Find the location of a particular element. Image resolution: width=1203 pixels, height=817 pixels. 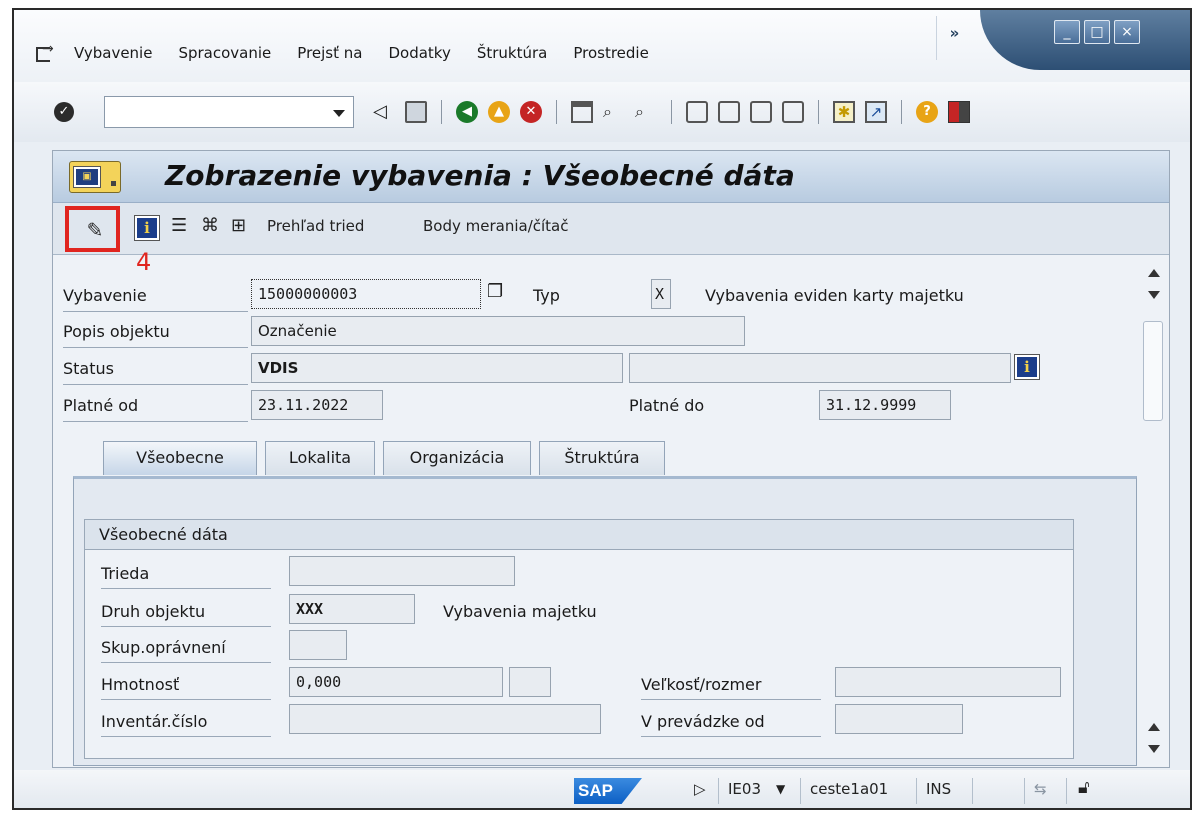

status-field: VDIS is located at coordinates (437, 368).